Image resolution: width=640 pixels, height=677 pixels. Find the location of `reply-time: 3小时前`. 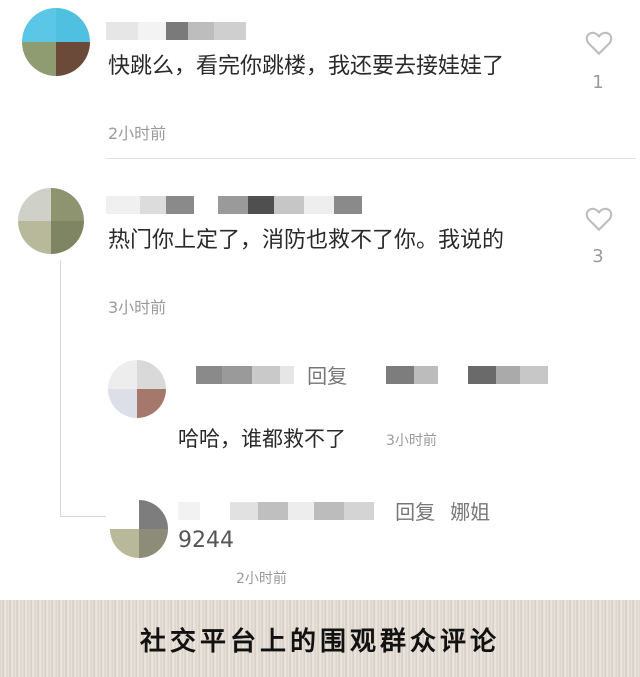

reply-time: 3小时前 is located at coordinates (411, 441).